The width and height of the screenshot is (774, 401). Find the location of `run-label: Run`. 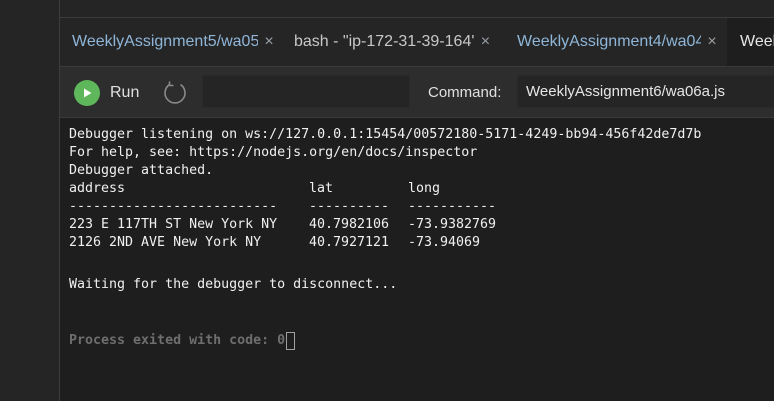

run-label: Run is located at coordinates (125, 92).